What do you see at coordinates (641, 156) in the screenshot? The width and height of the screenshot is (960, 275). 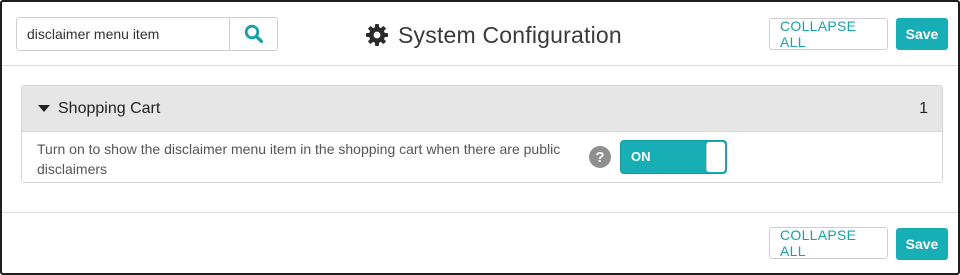 I see `toggle-label: ON` at bounding box center [641, 156].